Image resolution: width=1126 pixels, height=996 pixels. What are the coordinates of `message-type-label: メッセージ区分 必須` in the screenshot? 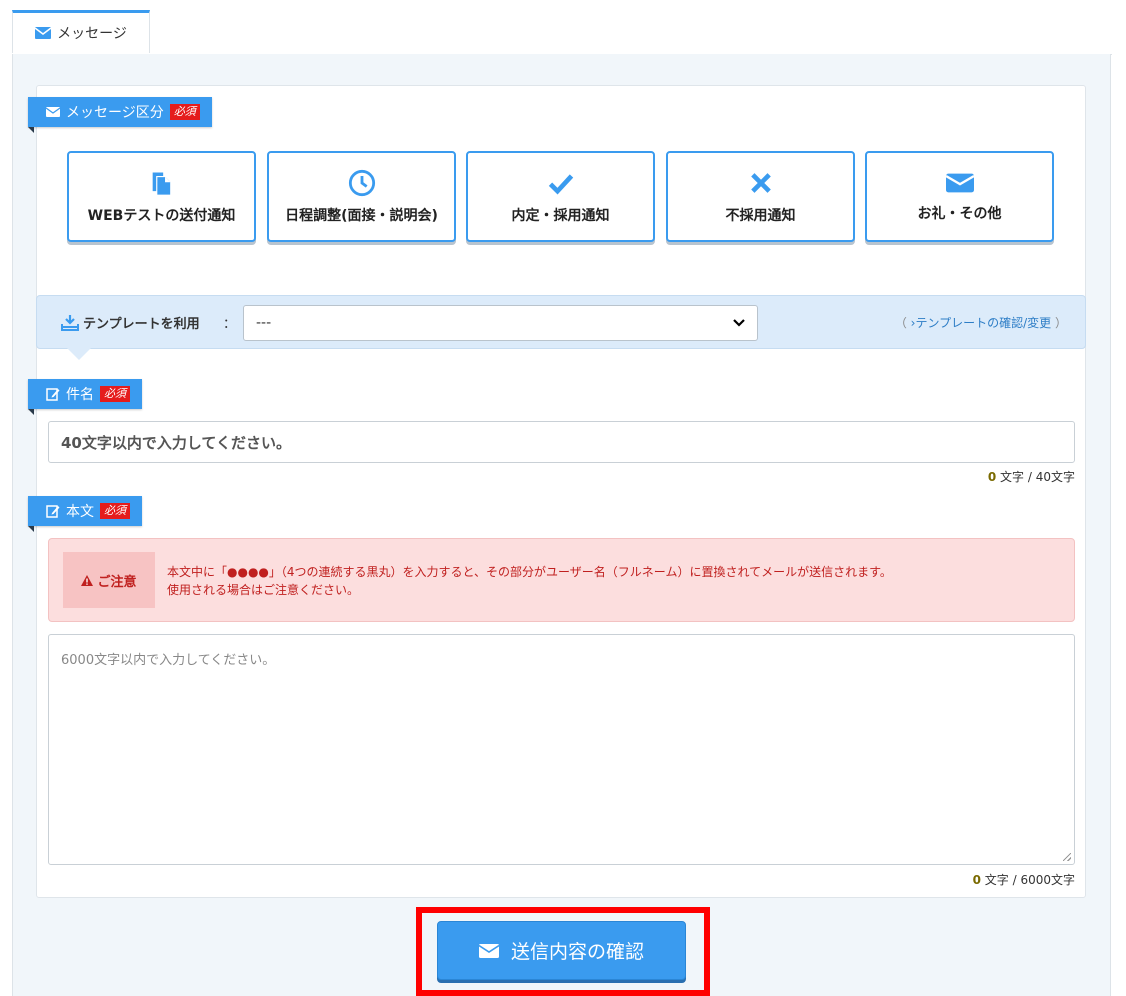 It's located at (120, 115).